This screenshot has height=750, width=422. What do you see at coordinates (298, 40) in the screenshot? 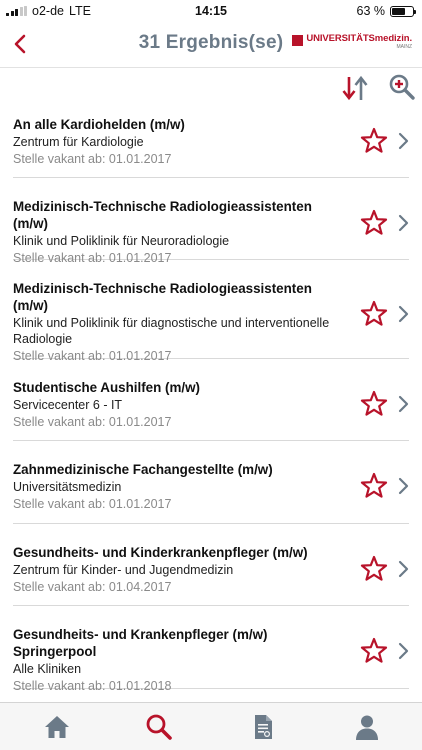
I see `logo-mark-icon` at bounding box center [298, 40].